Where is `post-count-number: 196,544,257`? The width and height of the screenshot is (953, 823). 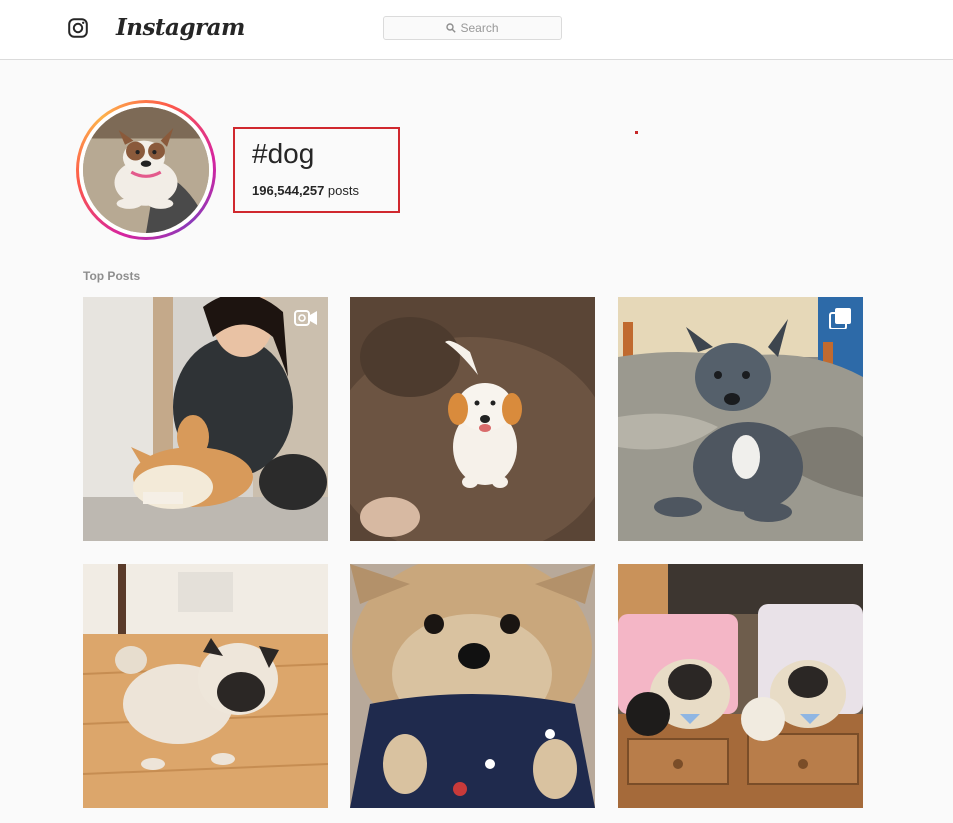 post-count-number: 196,544,257 is located at coordinates (288, 190).